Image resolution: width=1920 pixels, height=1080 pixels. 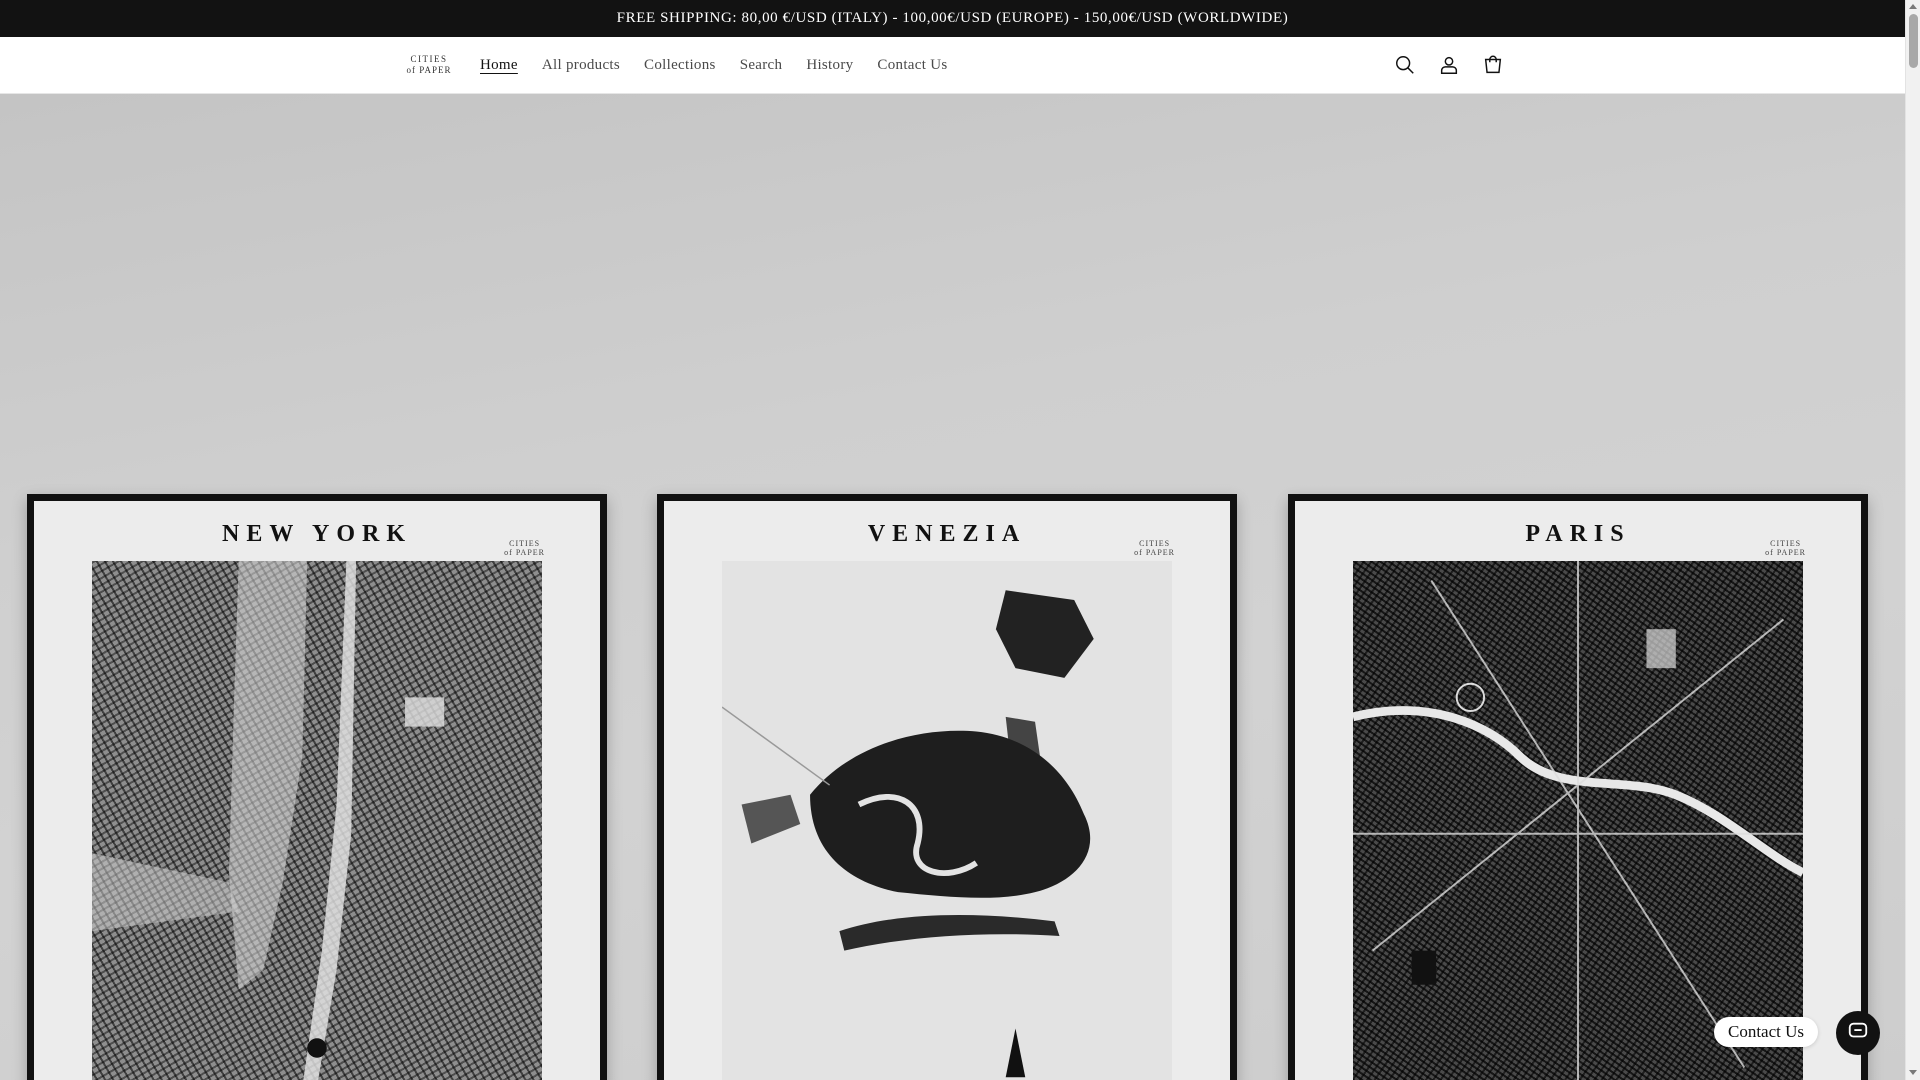 I want to click on map-paris, so click(x=1578, y=820).